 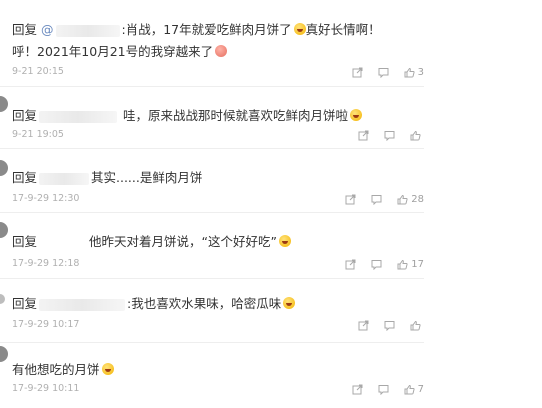 What do you see at coordinates (183, 241) in the screenshot?
I see `comment-body: 他昨天对着月饼说，“这个好好吃”` at bounding box center [183, 241].